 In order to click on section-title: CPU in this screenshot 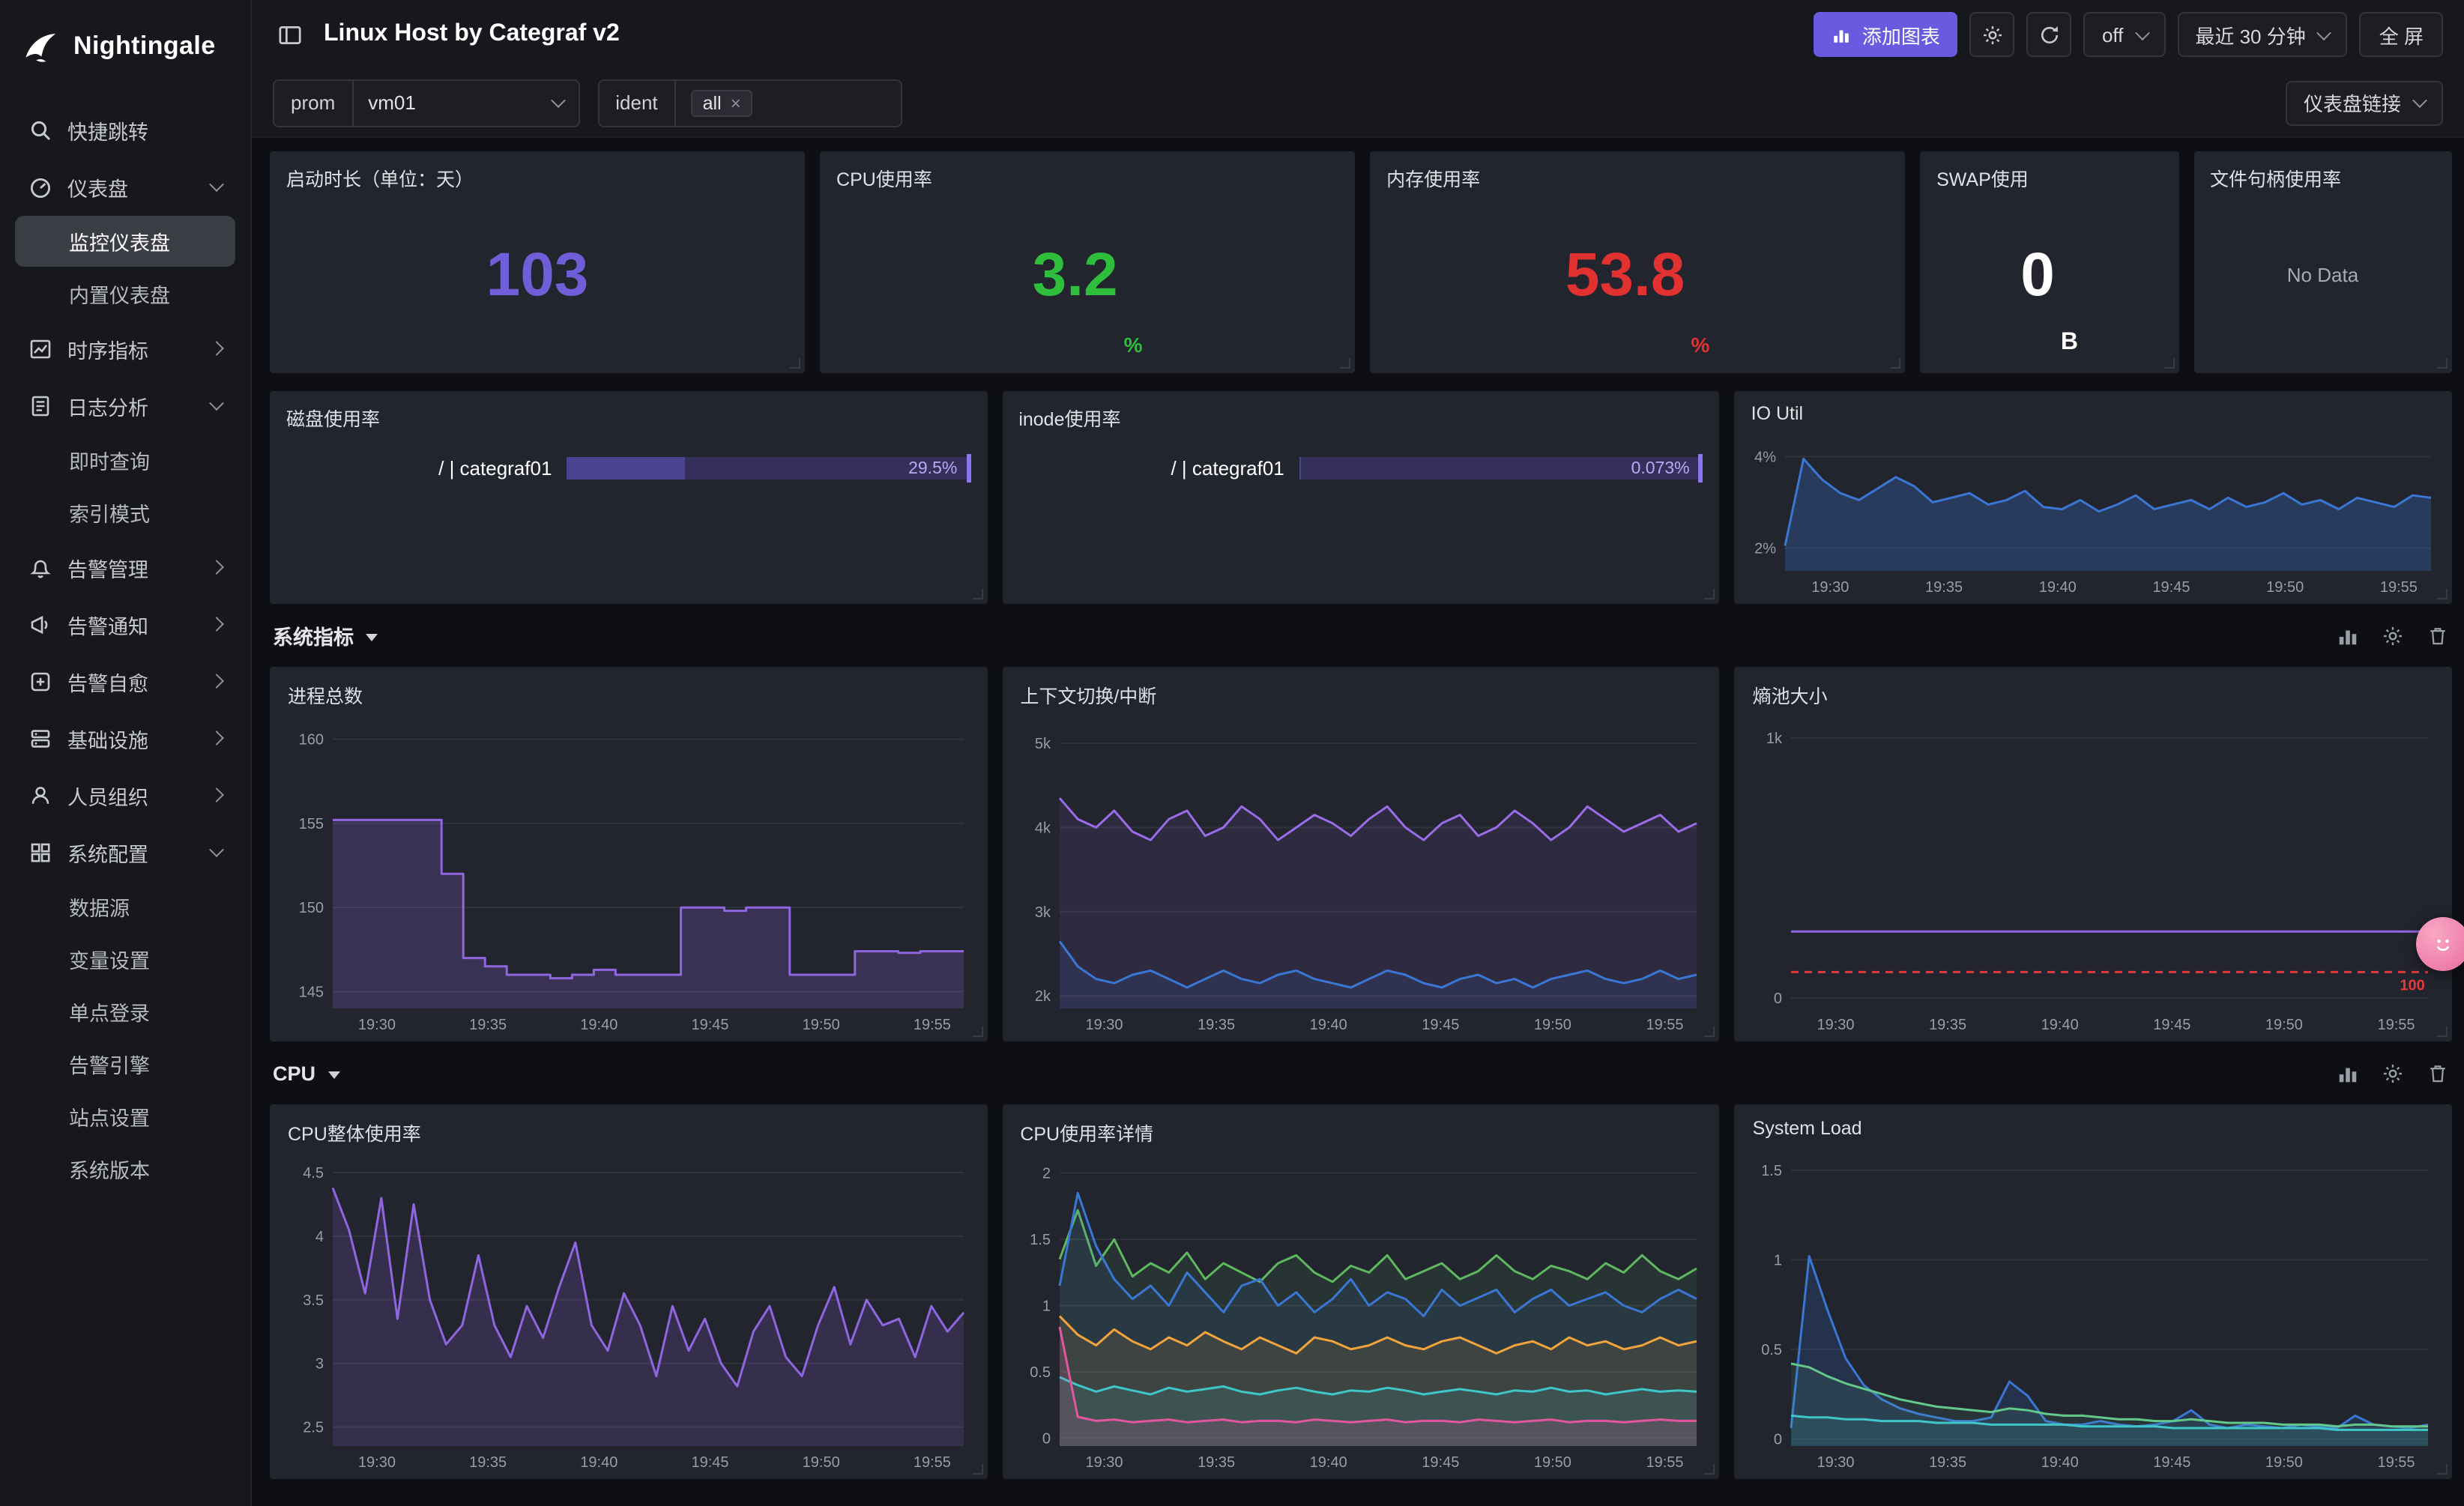, I will do `click(294, 1073)`.